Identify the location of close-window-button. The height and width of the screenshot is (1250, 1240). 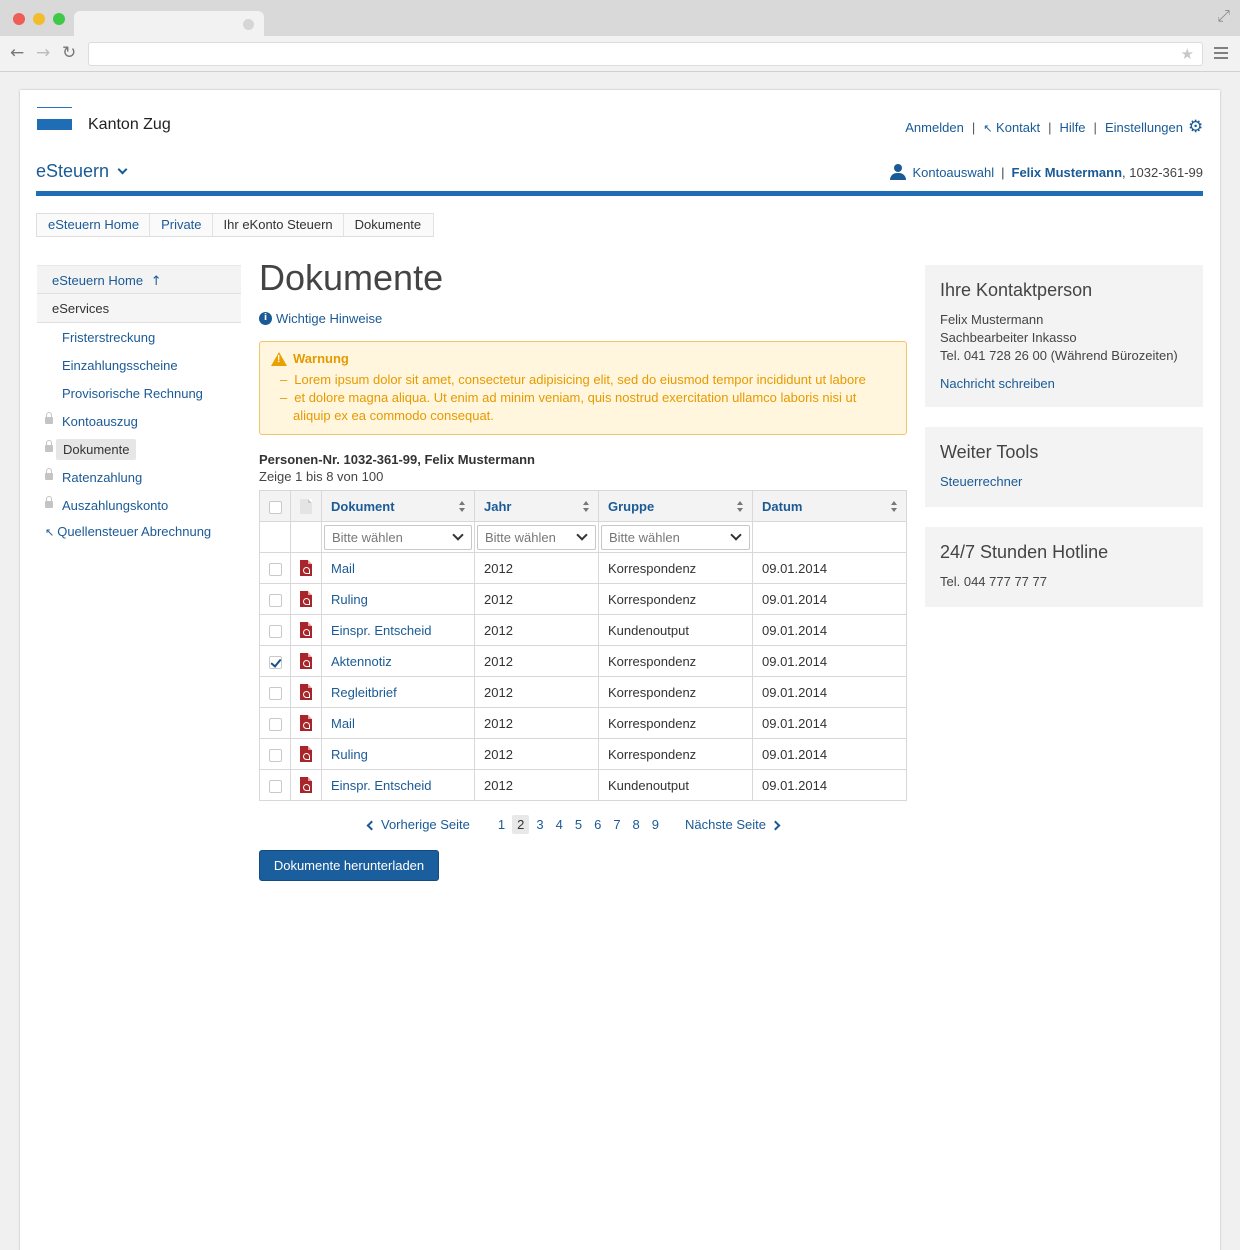
(19, 19).